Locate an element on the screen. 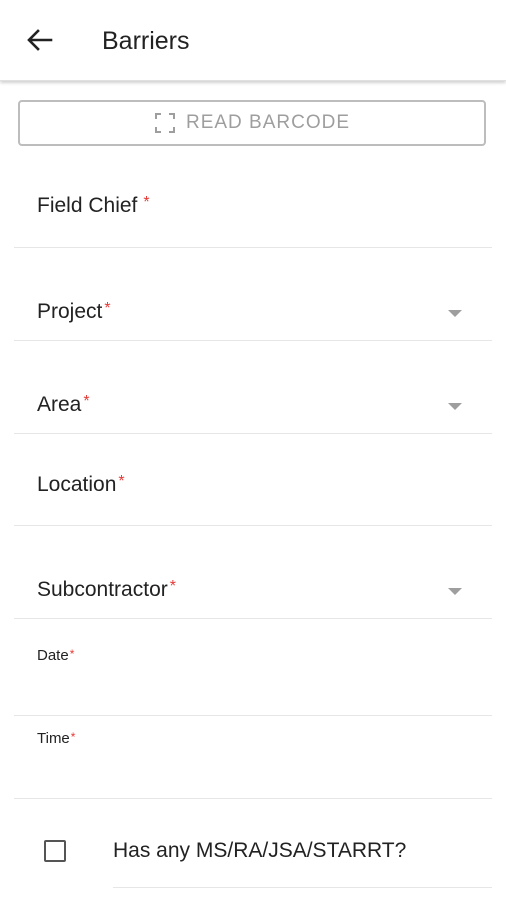 The image size is (506, 900). page-title: Barriers is located at coordinates (146, 41).